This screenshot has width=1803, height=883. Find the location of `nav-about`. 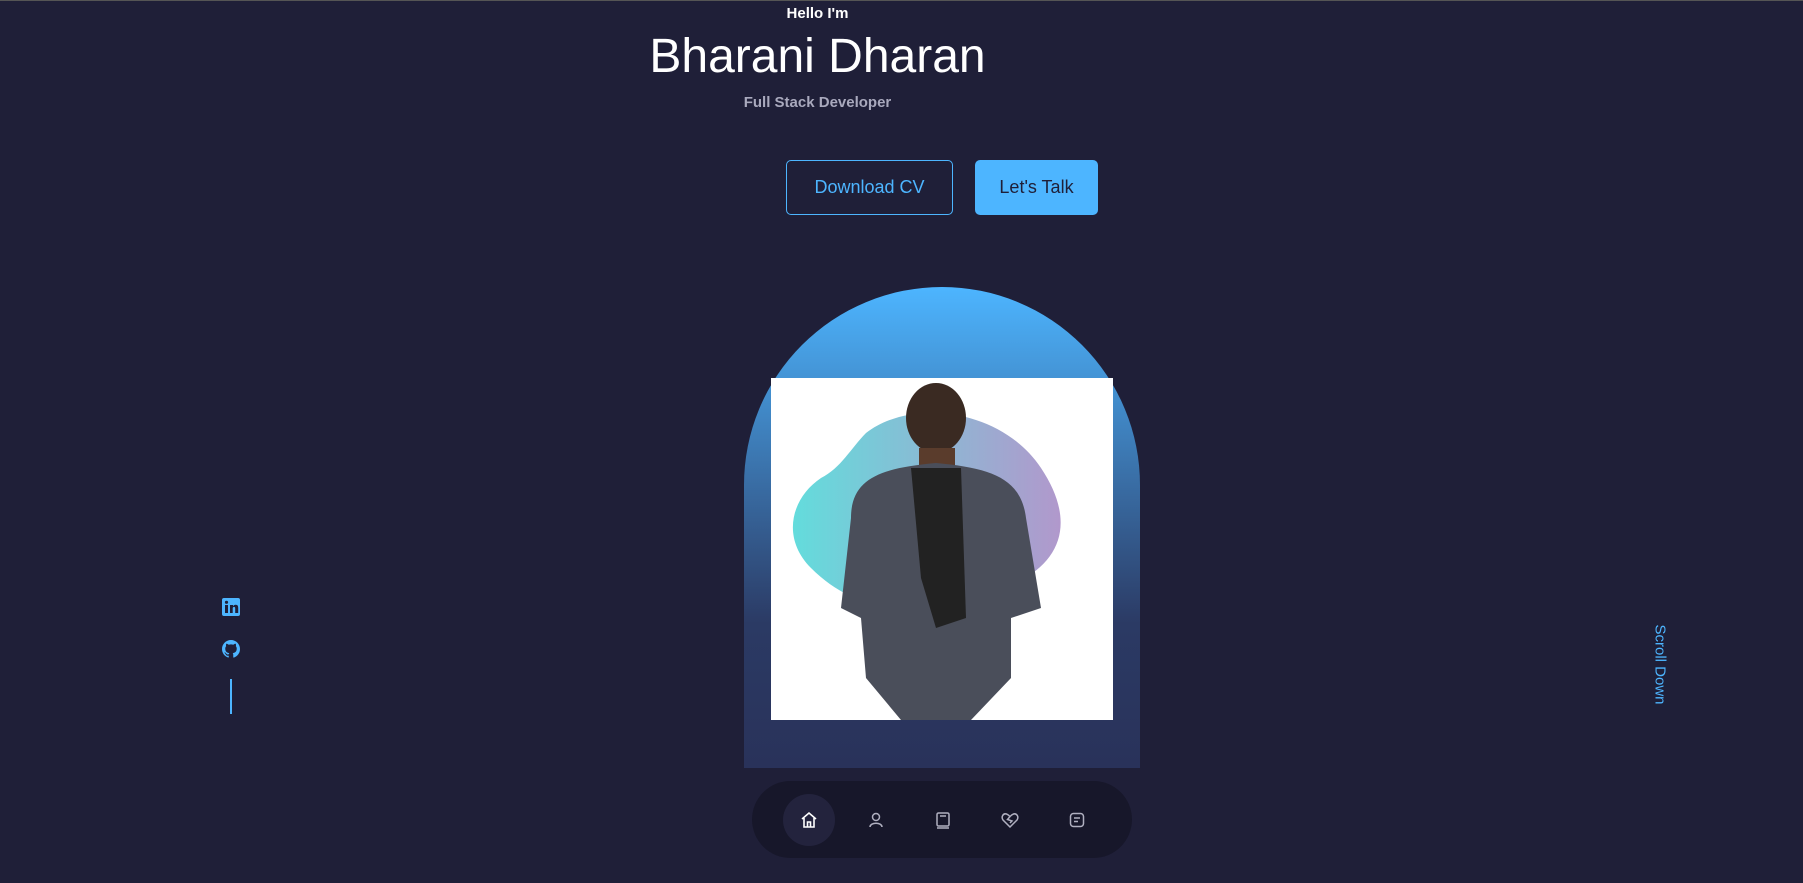

nav-about is located at coordinates (876, 820).